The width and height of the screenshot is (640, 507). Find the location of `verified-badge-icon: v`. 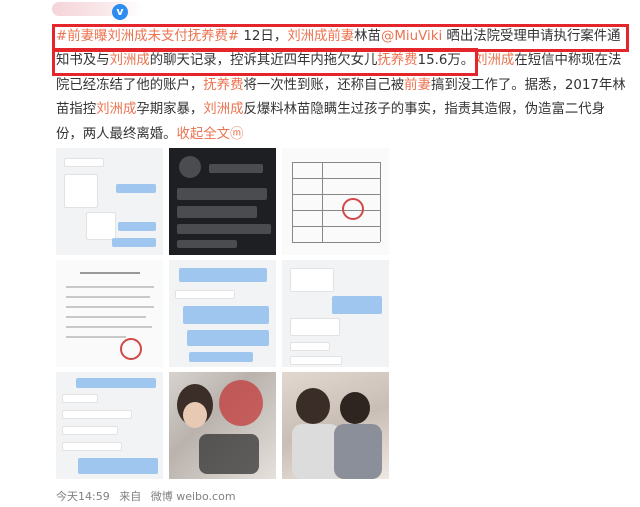

verified-badge-icon: v is located at coordinates (120, 12).